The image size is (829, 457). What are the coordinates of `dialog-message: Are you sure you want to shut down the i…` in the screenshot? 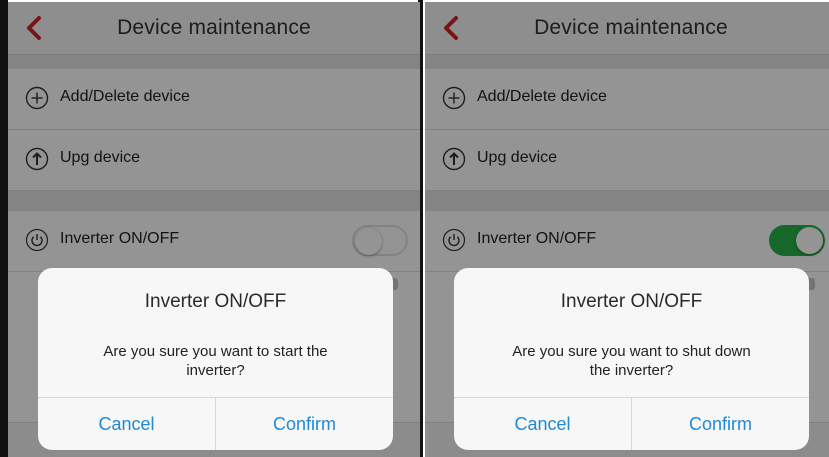 It's located at (631, 361).